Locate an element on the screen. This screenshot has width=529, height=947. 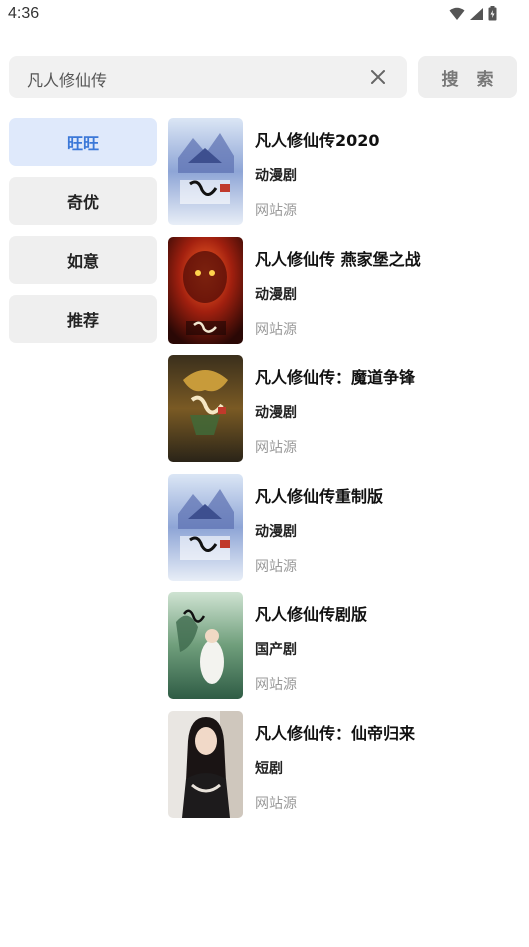
result-title: 凡人修仙传：魔道争锋 is located at coordinates (335, 377).